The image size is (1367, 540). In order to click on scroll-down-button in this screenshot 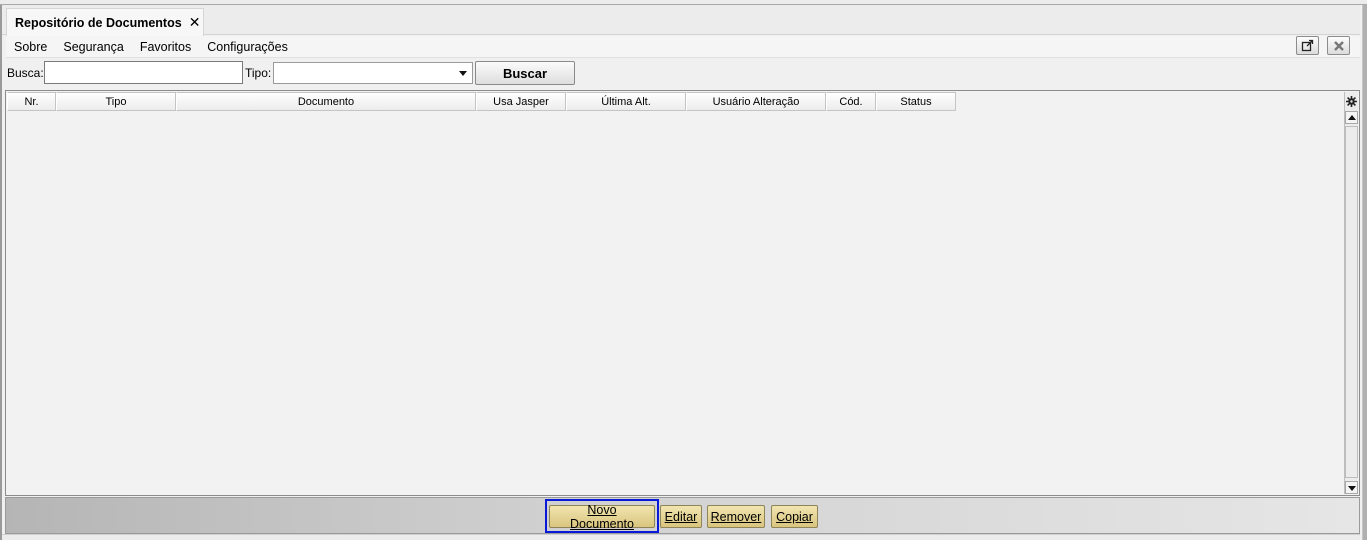, I will do `click(1351, 487)`.